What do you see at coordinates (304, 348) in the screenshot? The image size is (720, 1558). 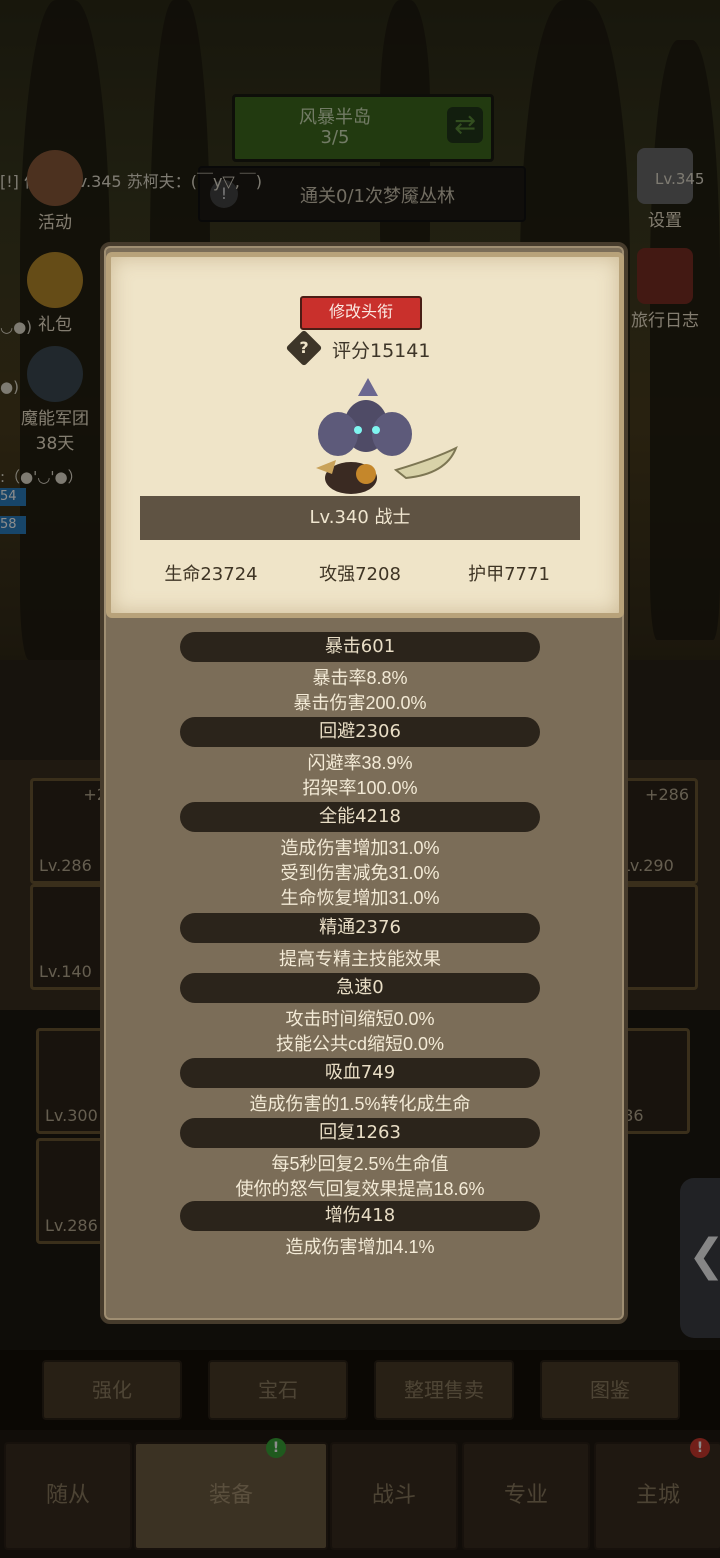 I see `score-help-icon: ?` at bounding box center [304, 348].